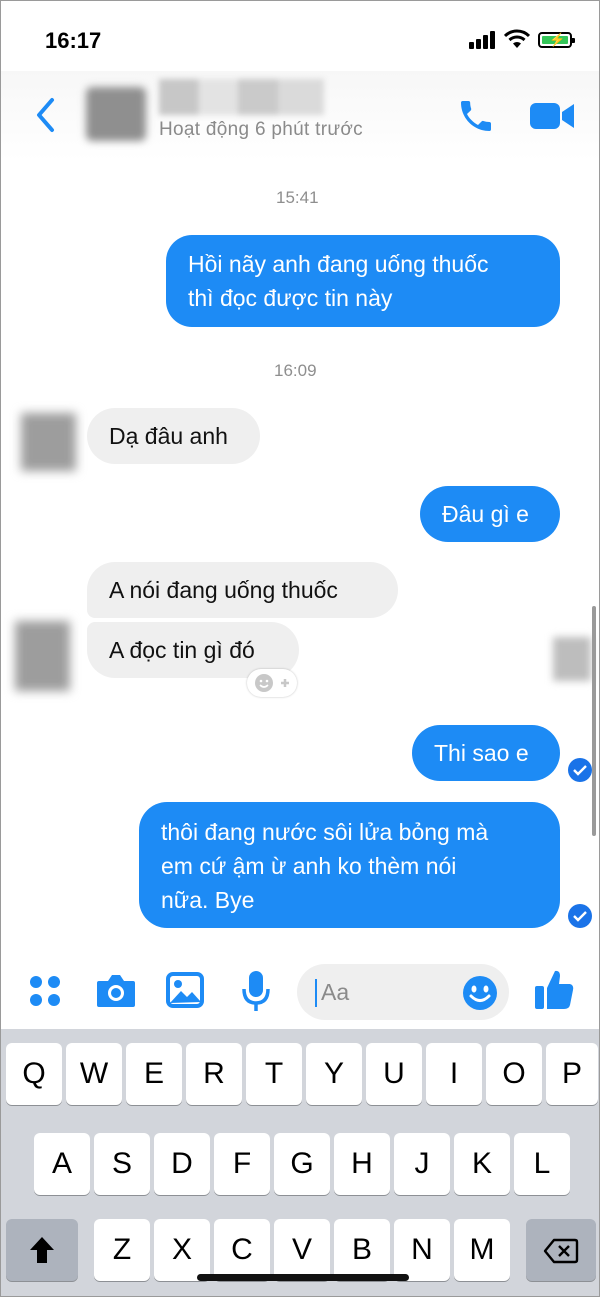  I want to click on add-reaction-button, so click(272, 683).